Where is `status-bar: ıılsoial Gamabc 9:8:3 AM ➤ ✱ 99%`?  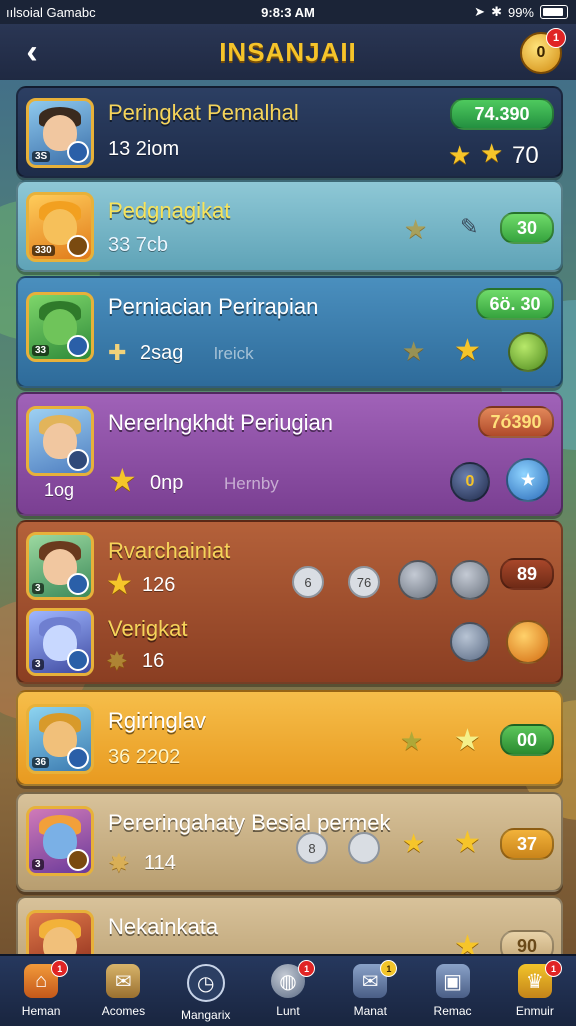
status-bar: ıılsoial Gamabc 9:8:3 AM ➤ ✱ 99% is located at coordinates (288, 12).